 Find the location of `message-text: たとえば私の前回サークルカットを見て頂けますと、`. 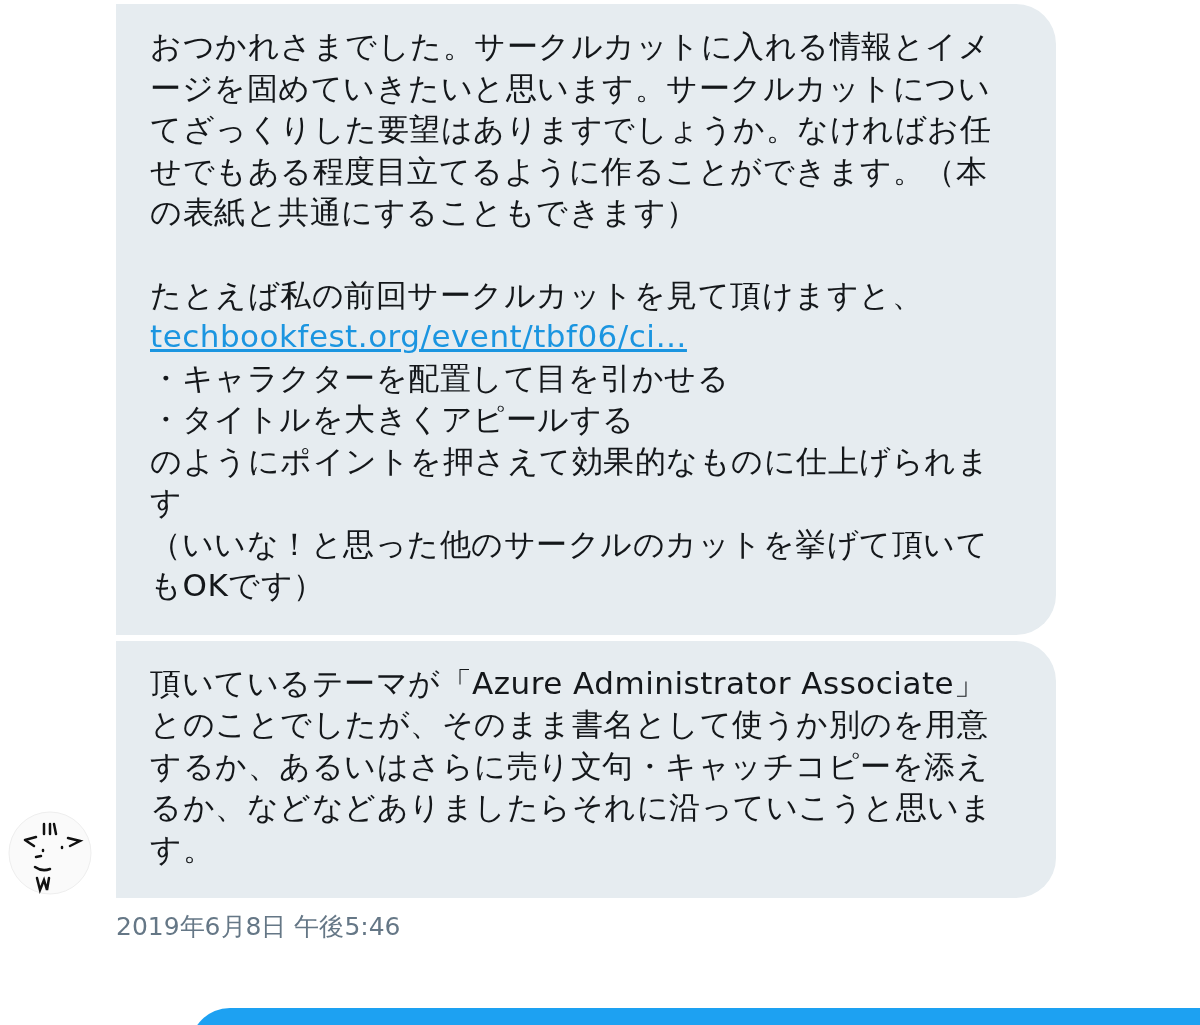

message-text: たとえば私の前回サークルカットを見て頂けますと、 is located at coordinates (537, 295).